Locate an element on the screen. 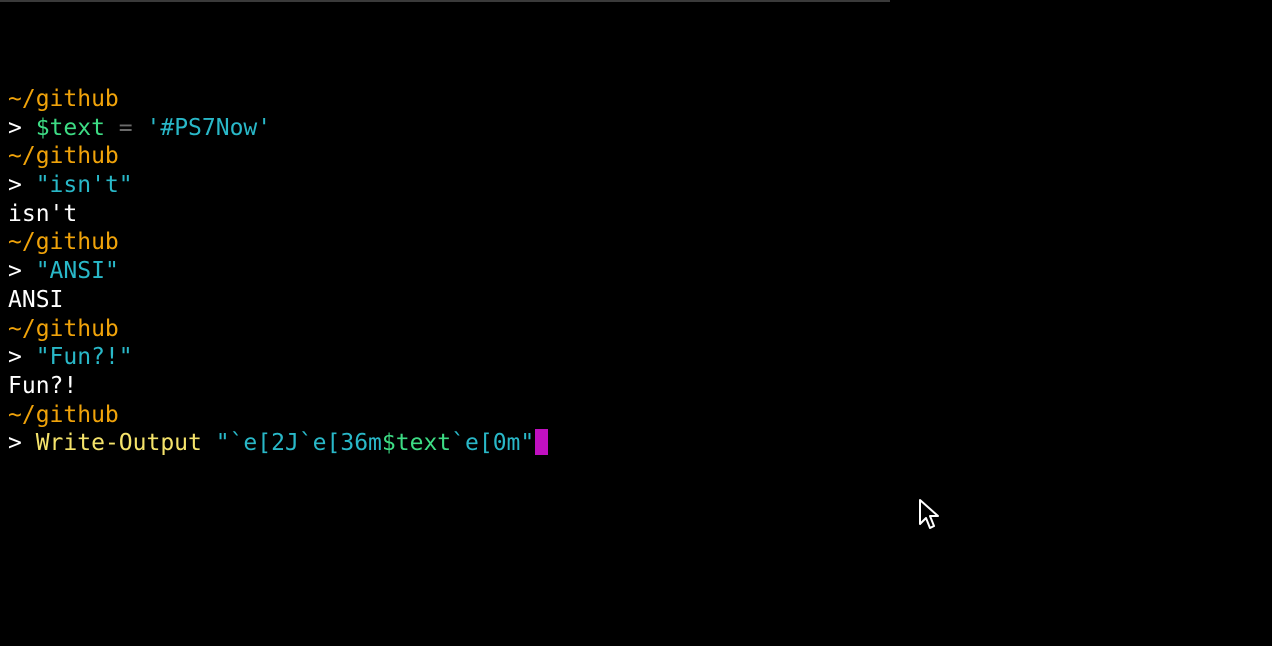  terminal-line-input: > Write-Output "`e[2J`e[36m$text`e[0m" is located at coordinates (278, 443).